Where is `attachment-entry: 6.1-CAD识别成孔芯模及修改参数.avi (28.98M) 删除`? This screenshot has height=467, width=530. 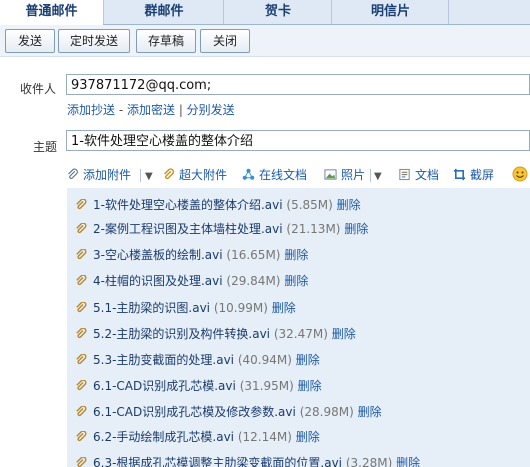 attachment-entry: 6.1-CAD识别成孔芯模及修改参数.avi (28.98M) 删除 is located at coordinates (237, 412).